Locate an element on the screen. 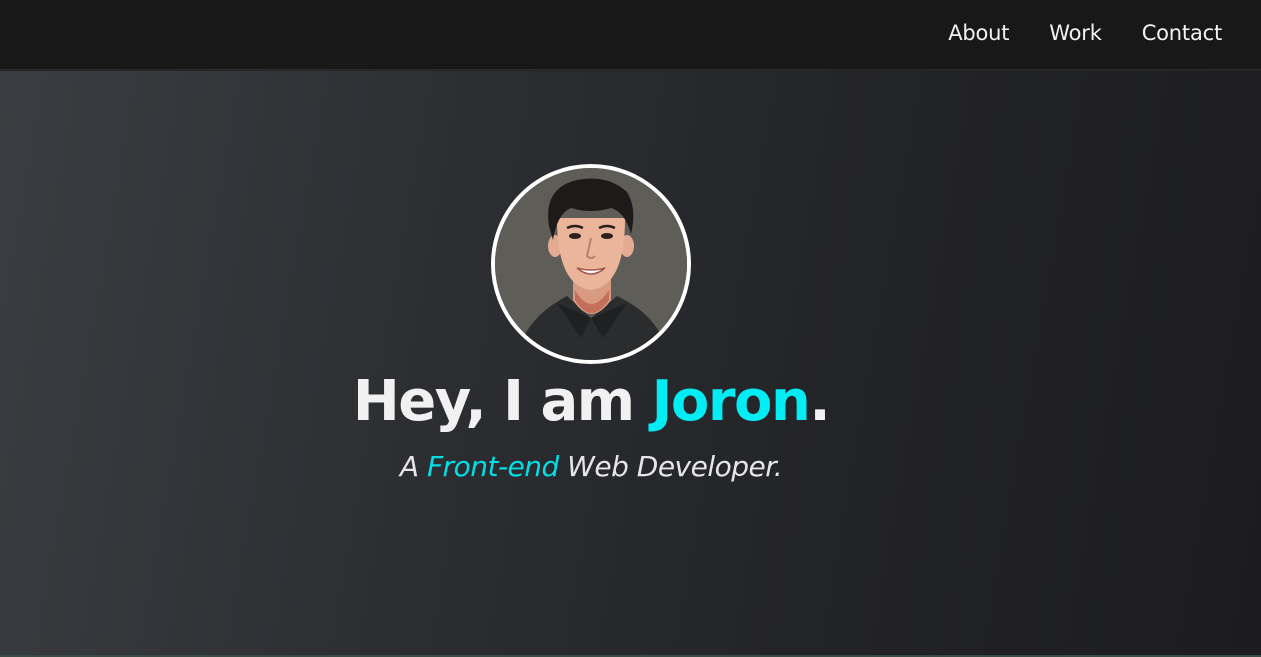  nav-links: About Work Contact is located at coordinates (1065, 33).